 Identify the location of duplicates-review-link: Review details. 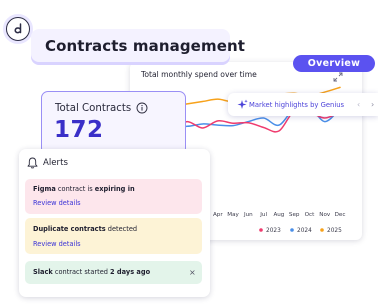
(57, 244).